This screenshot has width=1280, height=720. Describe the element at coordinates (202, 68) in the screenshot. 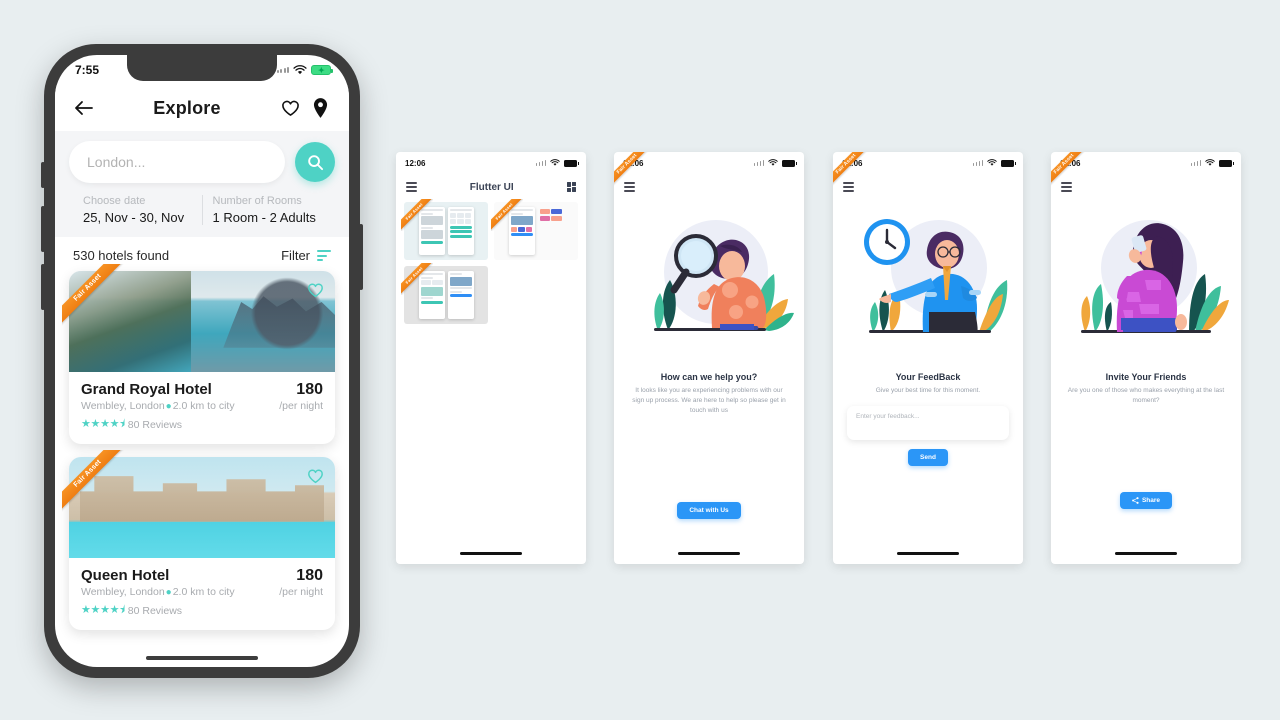

I see `phone-notch` at that location.